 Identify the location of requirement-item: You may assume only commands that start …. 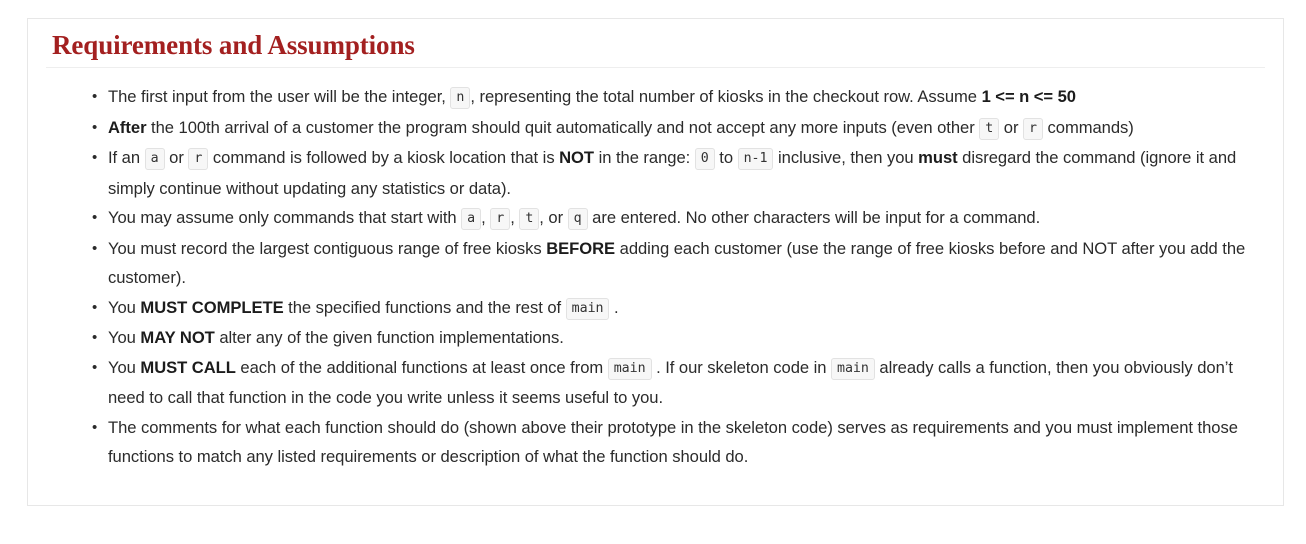
(678, 218).